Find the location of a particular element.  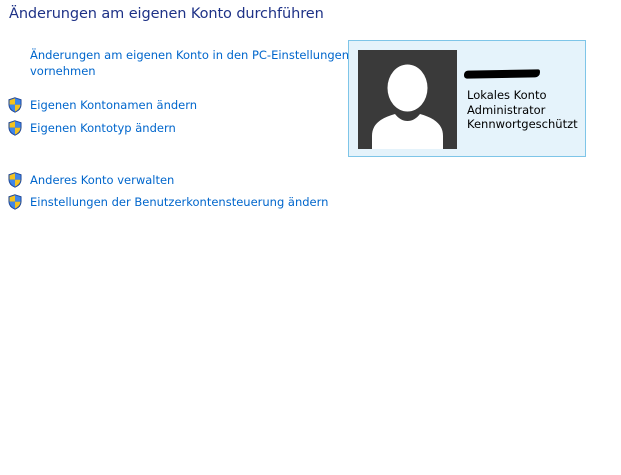

manage-other-account-link: Anderes Konto verwalten is located at coordinates (91, 180).